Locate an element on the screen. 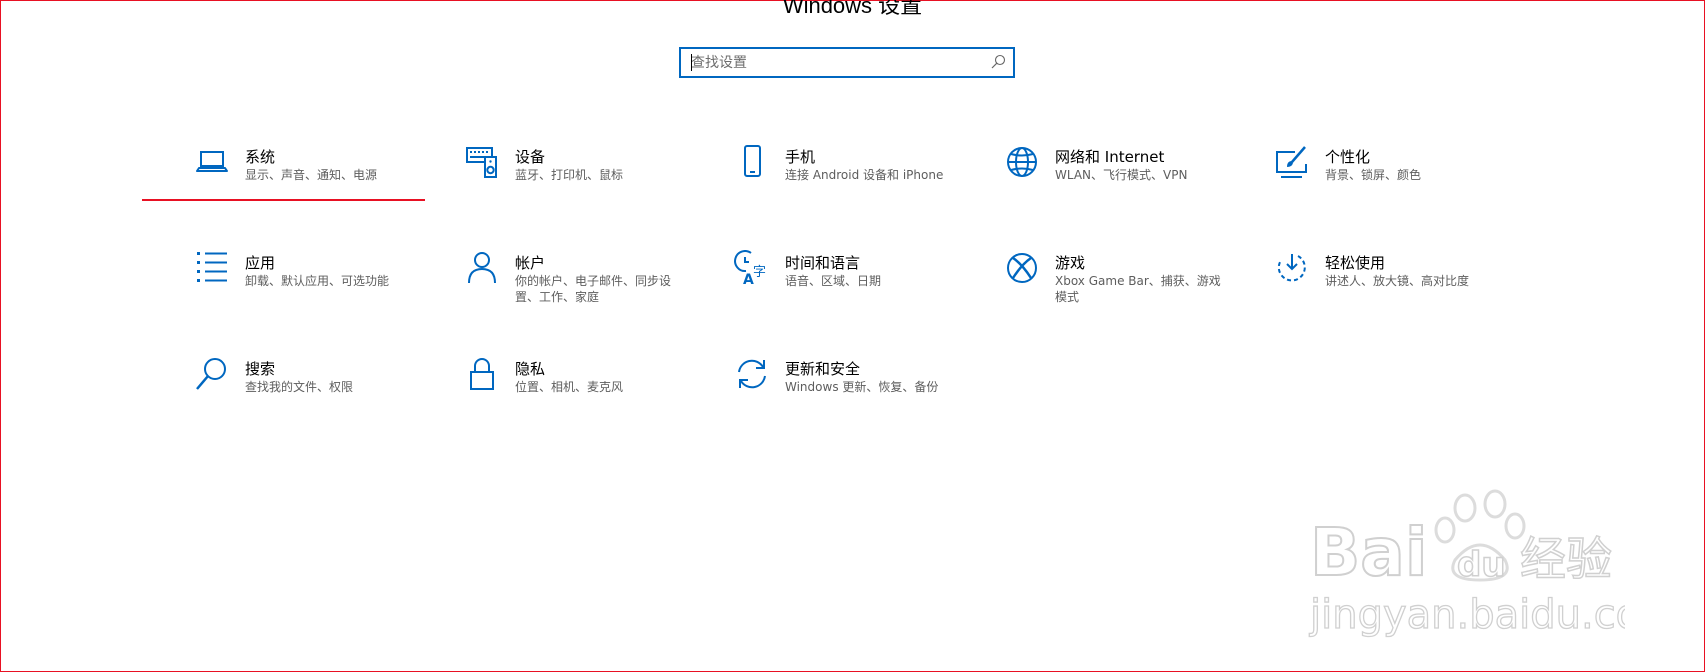  tile-desc: WLAN、飞行模式、VPN is located at coordinates (1121, 175).